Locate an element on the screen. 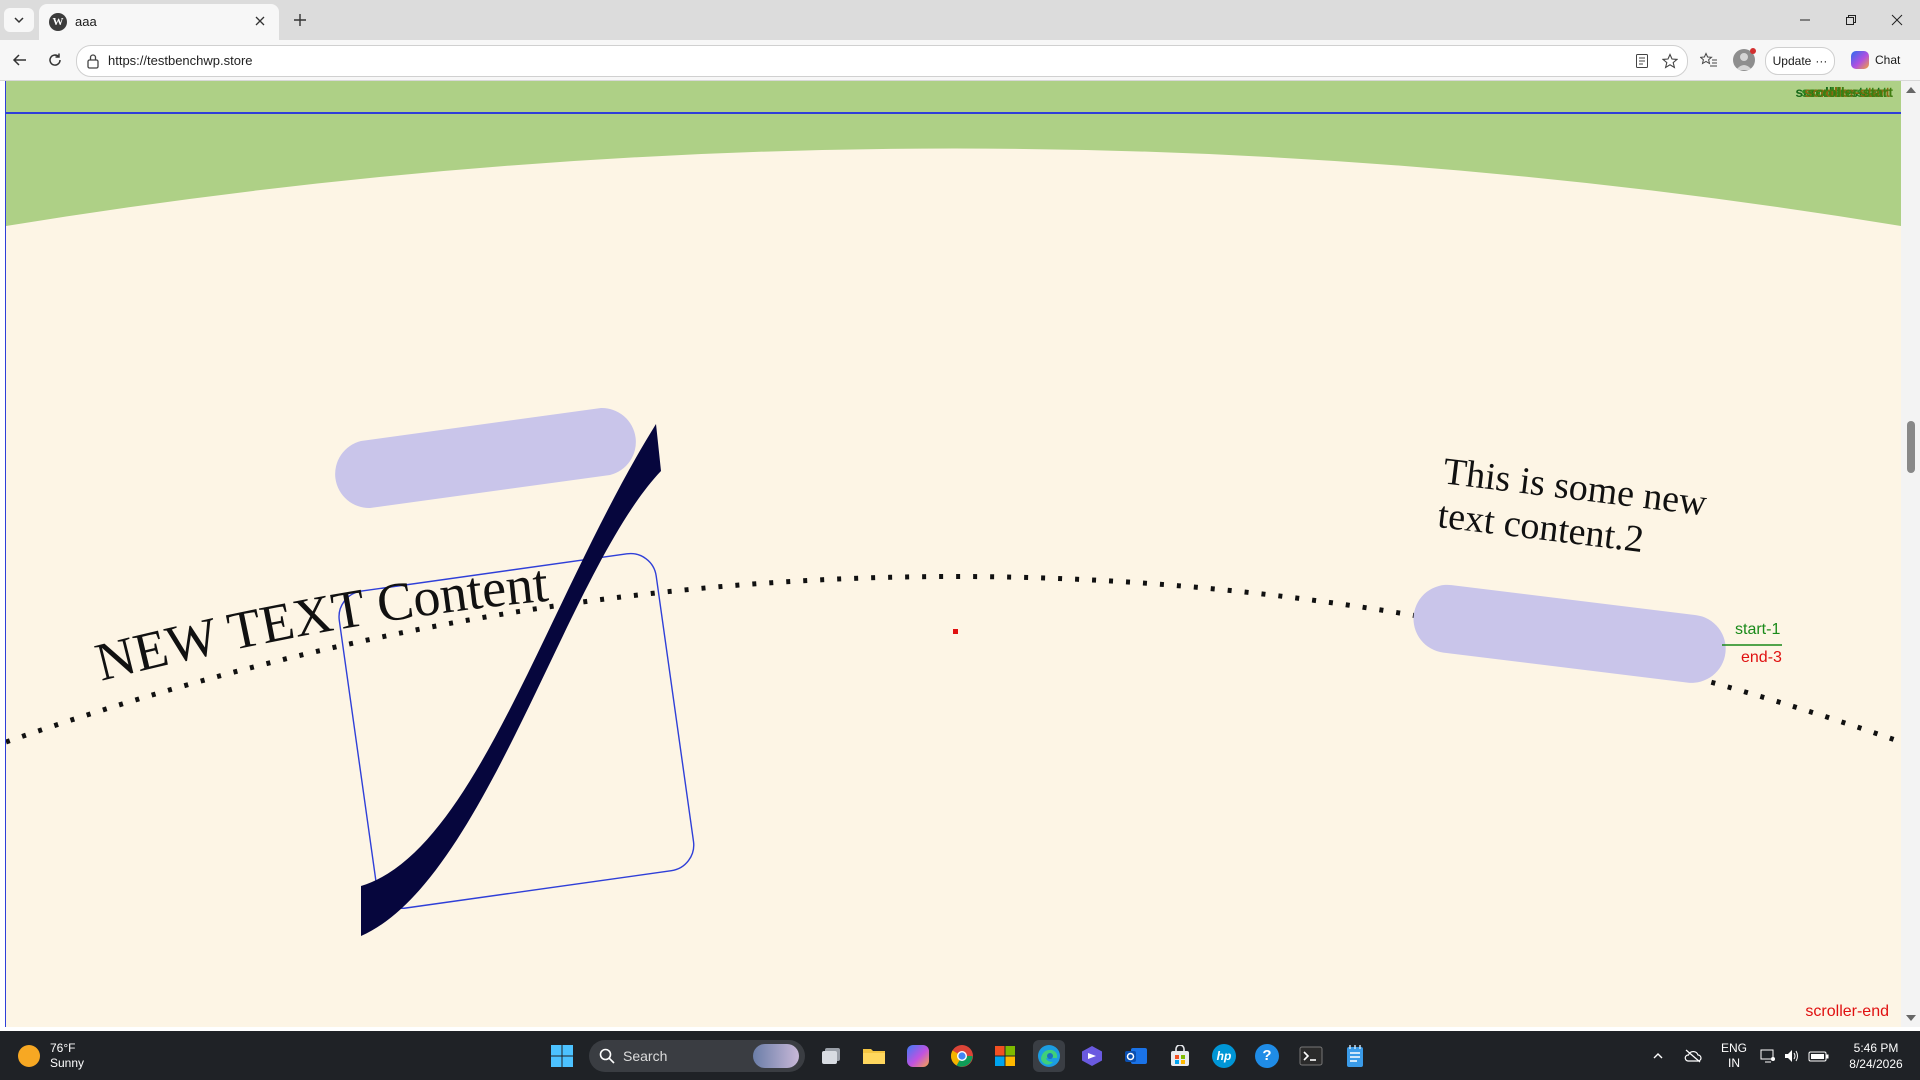 Image resolution: width=1920 pixels, height=1080 pixels. favorite-button is located at coordinates (1670, 61).